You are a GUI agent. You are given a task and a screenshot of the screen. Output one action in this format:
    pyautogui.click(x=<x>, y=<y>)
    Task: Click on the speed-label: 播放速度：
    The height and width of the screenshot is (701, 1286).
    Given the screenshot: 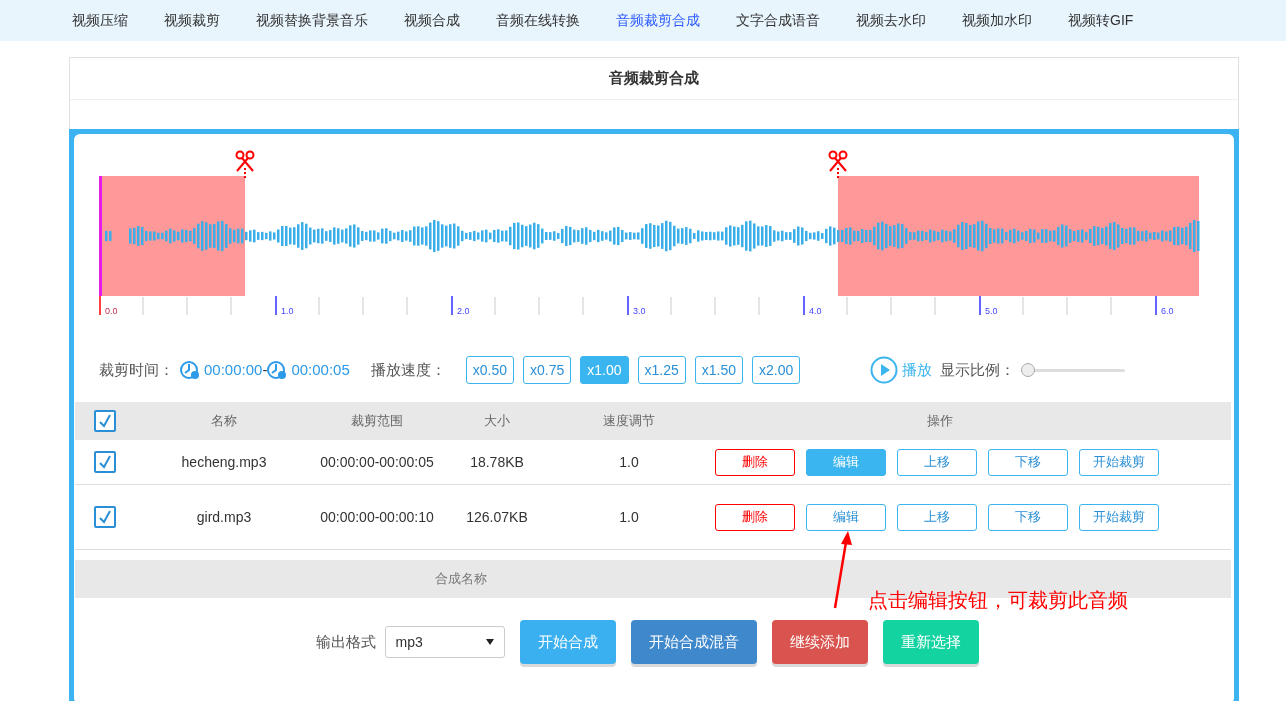 What is the action you would take?
    pyautogui.click(x=408, y=369)
    